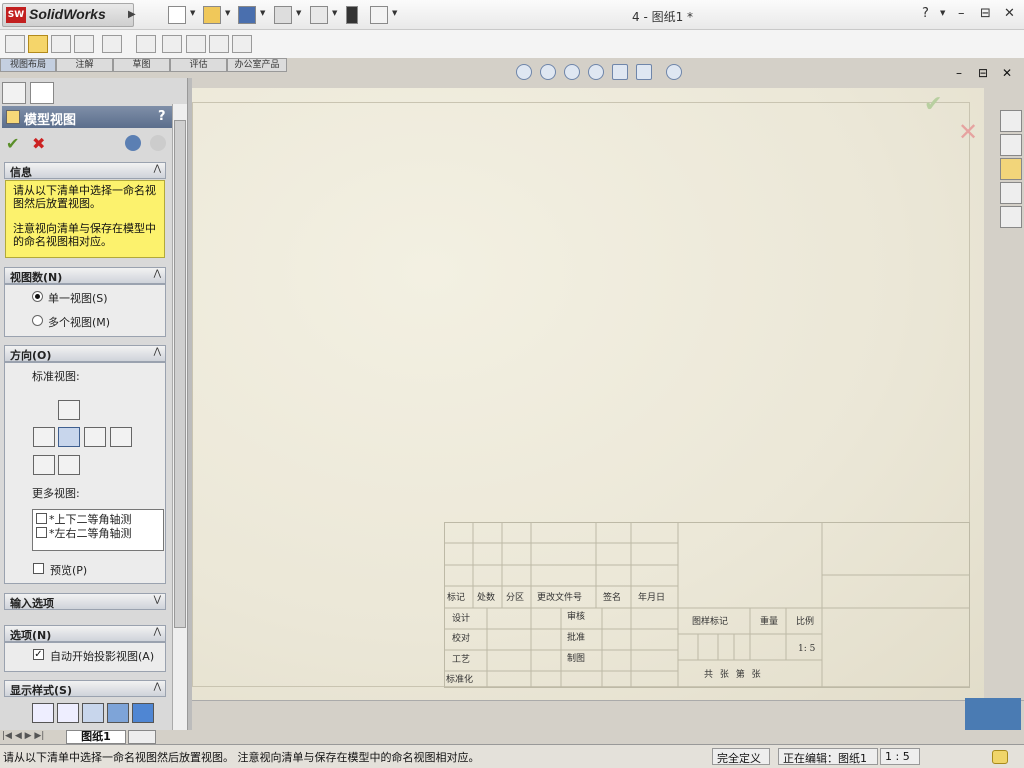 This screenshot has width=1024, height=768. What do you see at coordinates (44, 465) in the screenshot?
I see `isometric-view-icon` at bounding box center [44, 465].